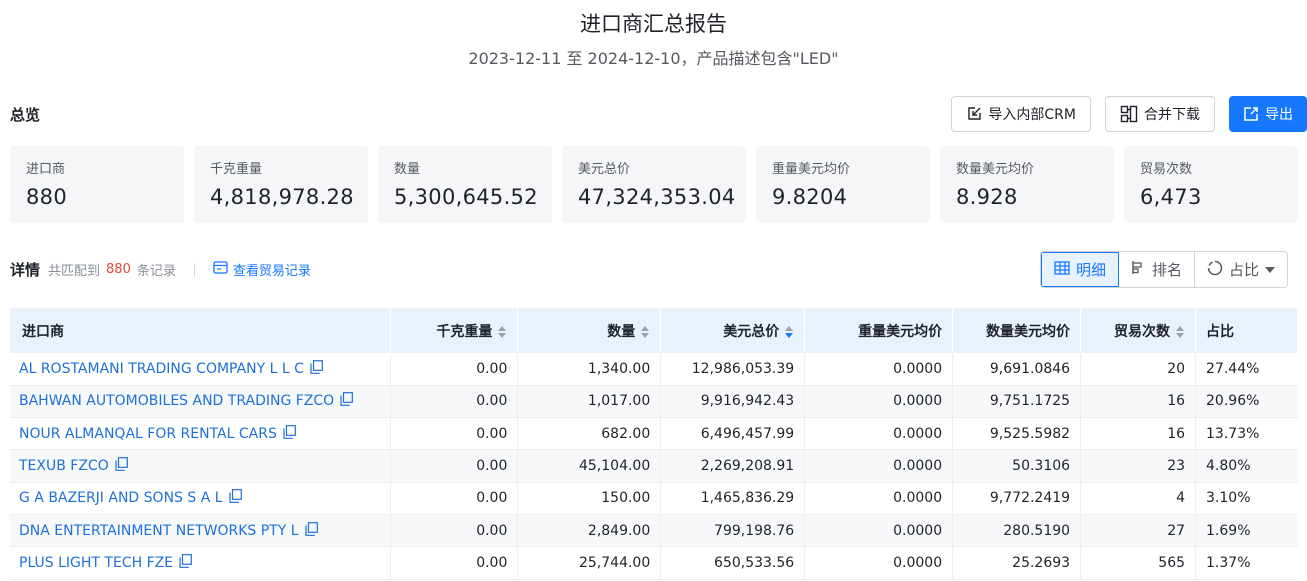 Image resolution: width=1307 pixels, height=581 pixels. Describe the element at coordinates (201, 531) in the screenshot. I see `importer-name-link: DNA ENTERTAINMENT NETWORKS PTY L` at that location.